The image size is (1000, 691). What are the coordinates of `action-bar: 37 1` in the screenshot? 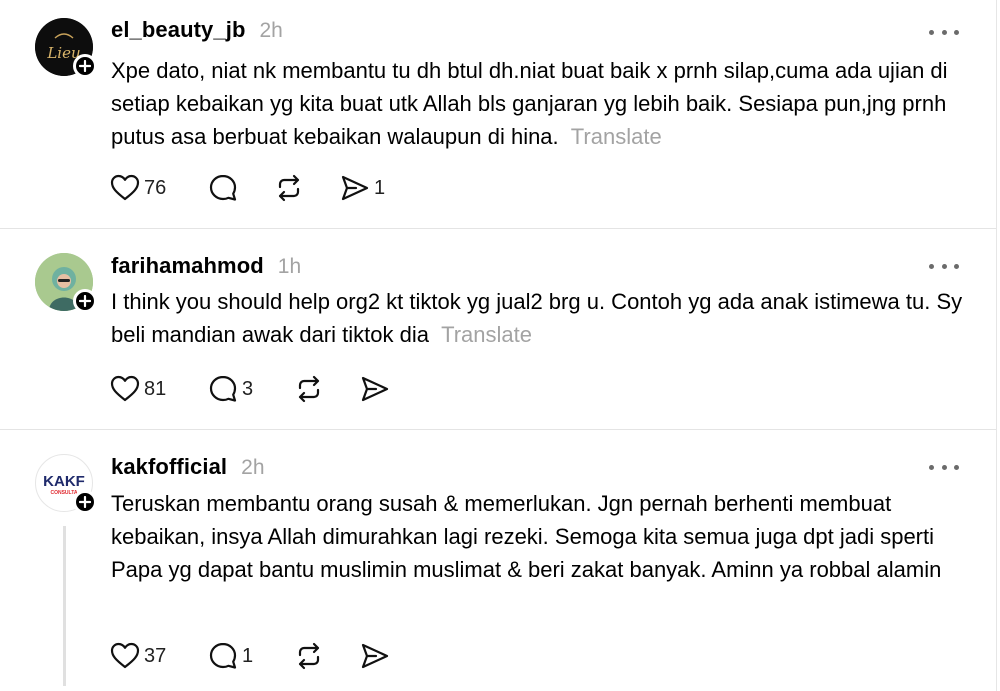 It's located at (310, 656).